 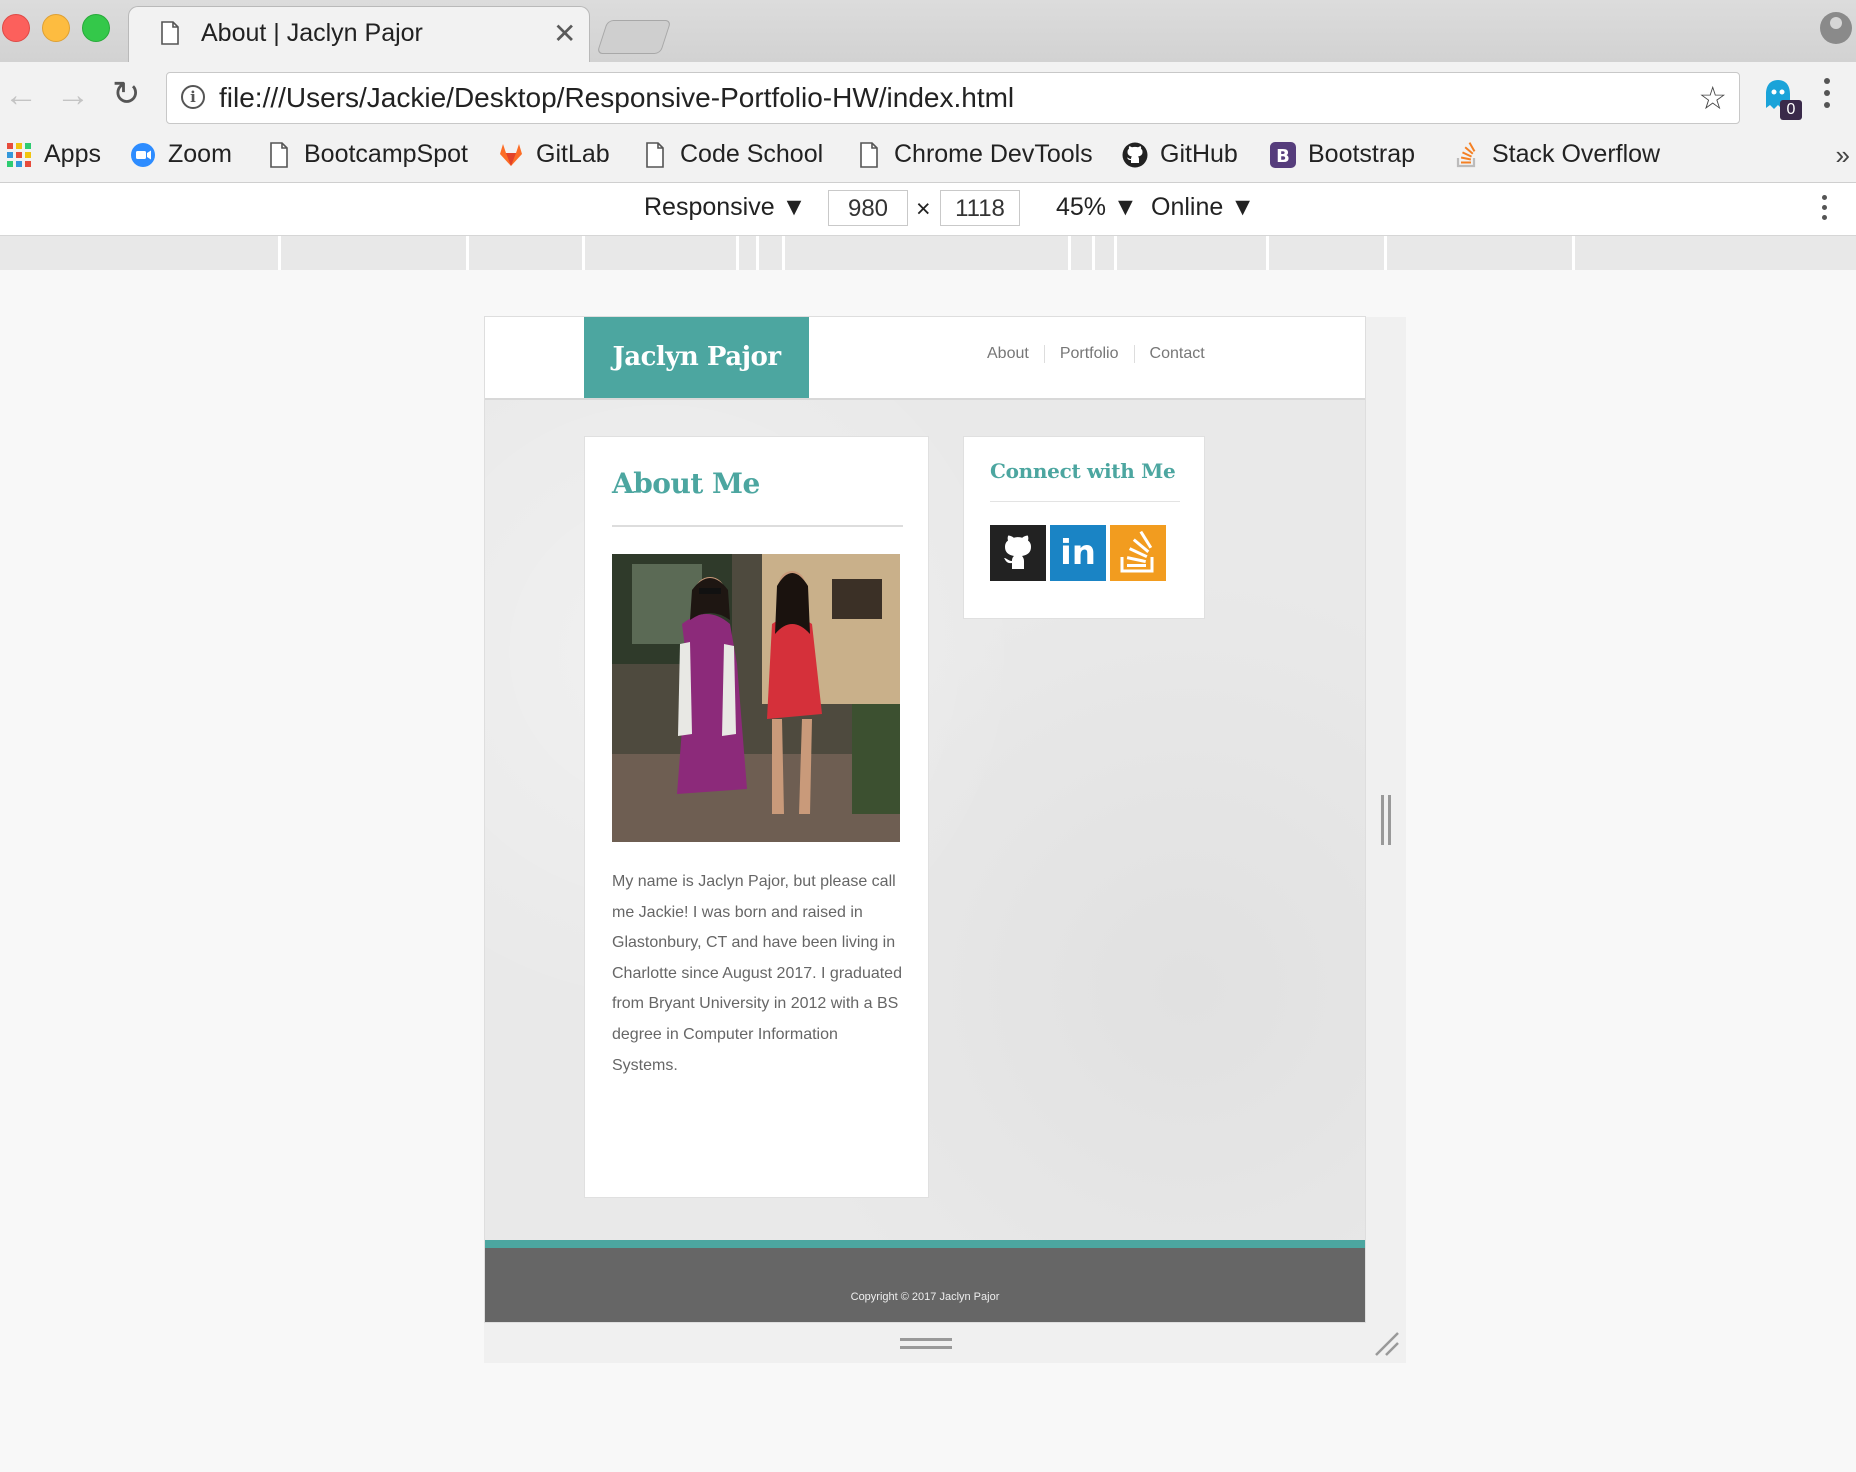 I want to click on profile-photo, so click(x=756, y=698).